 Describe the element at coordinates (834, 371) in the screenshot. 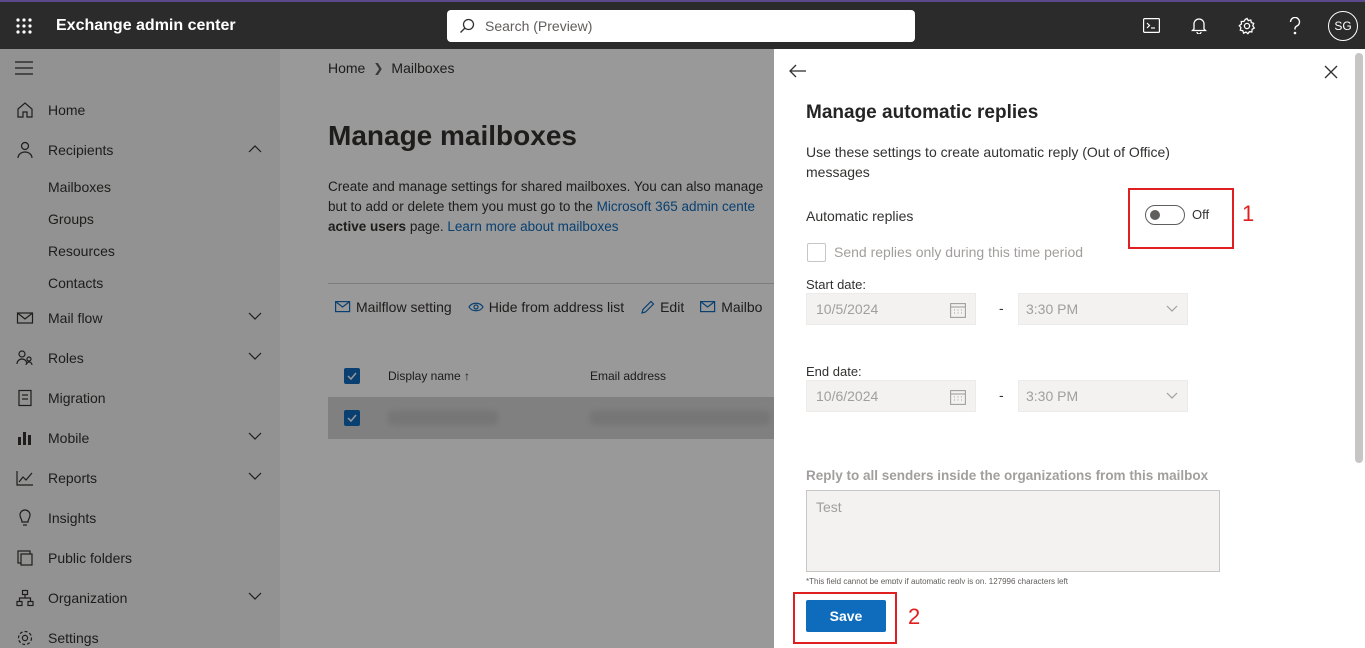

I see `end-date-label: End date:` at that location.